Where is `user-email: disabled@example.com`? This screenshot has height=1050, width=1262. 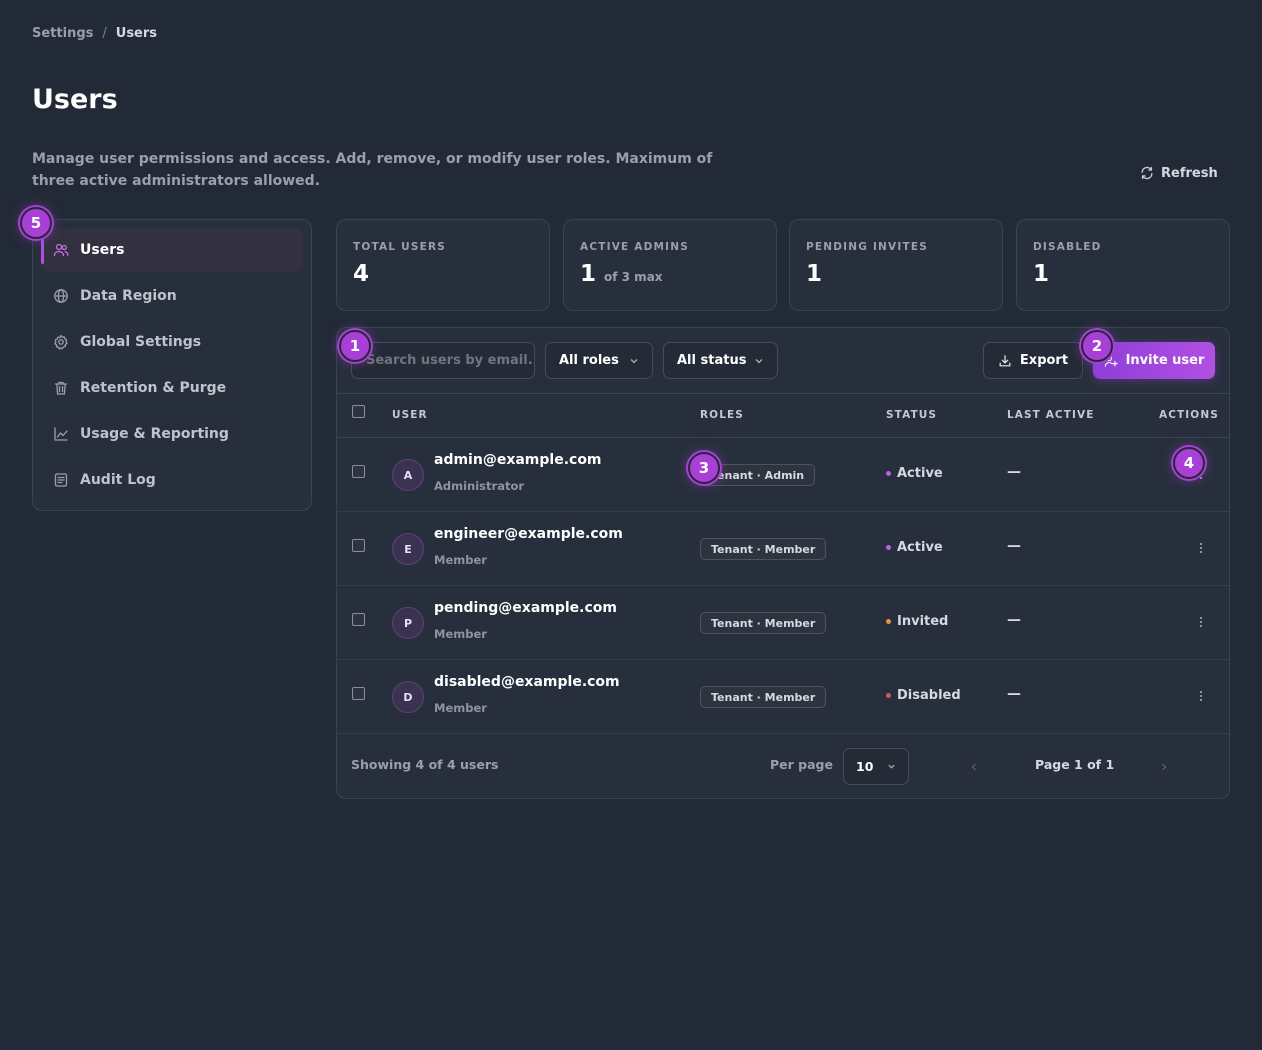 user-email: disabled@example.com is located at coordinates (527, 682).